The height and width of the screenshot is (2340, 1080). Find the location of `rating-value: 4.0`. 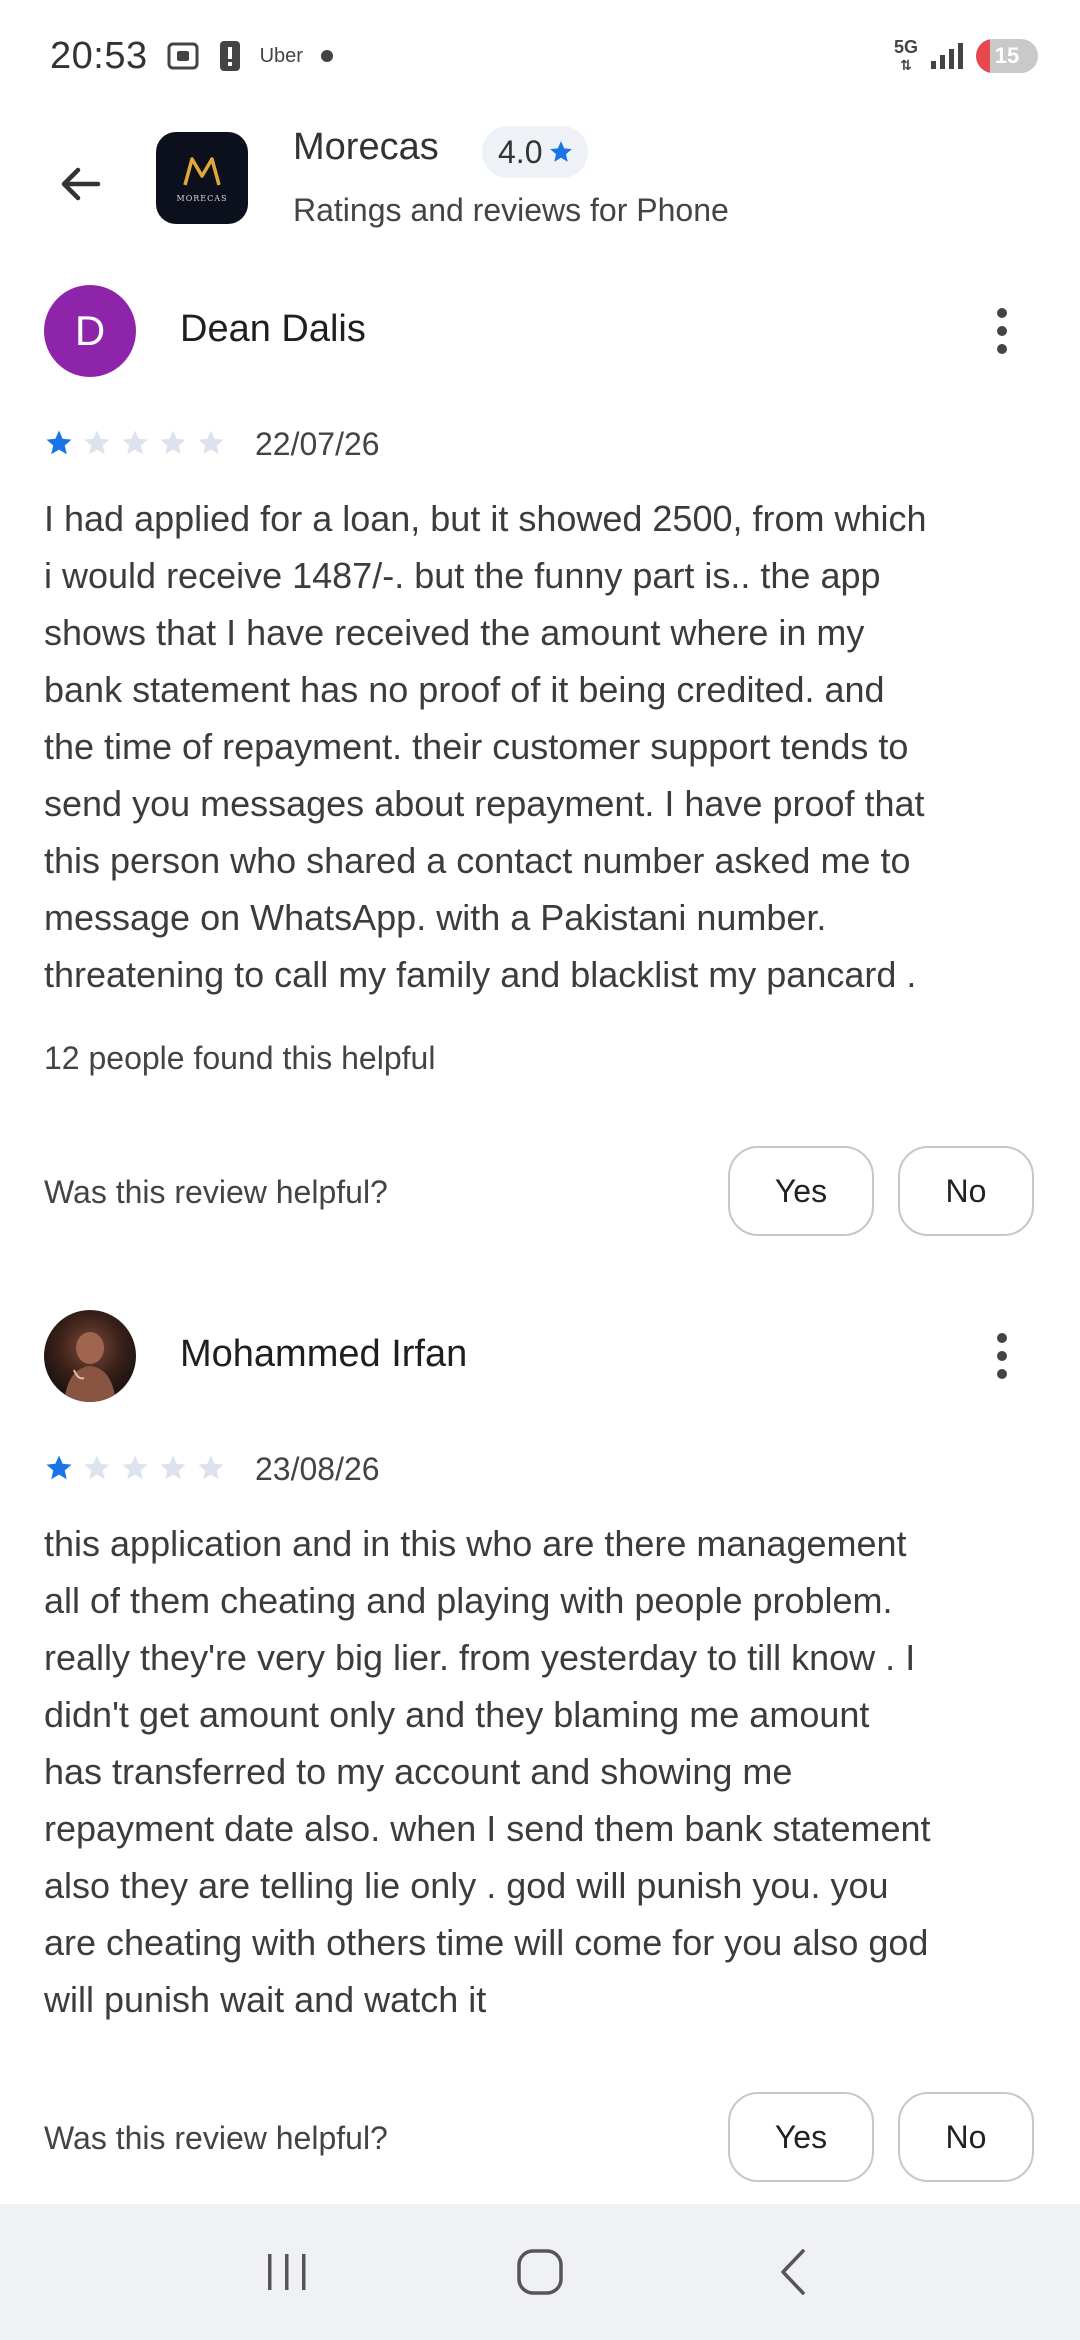

rating-value: 4.0 is located at coordinates (520, 151).